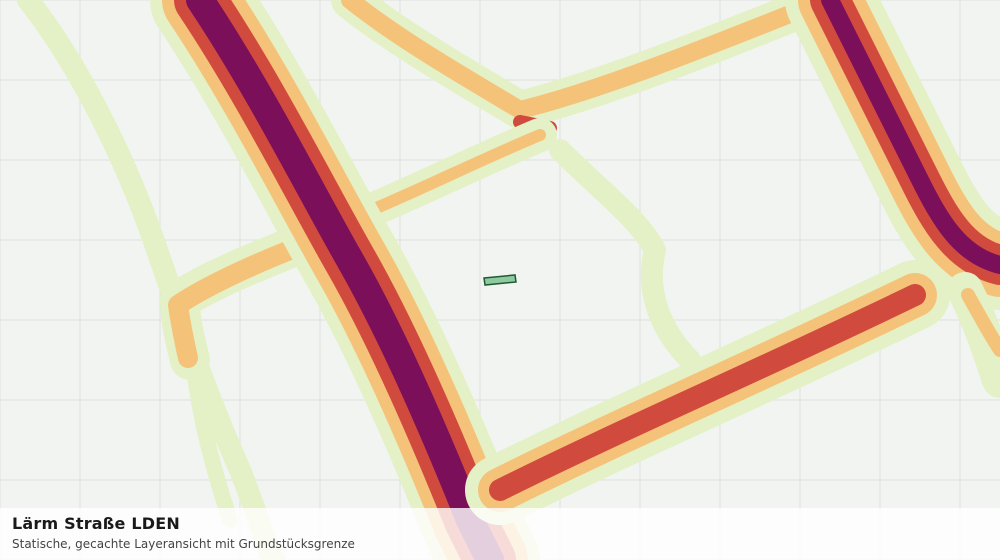 This screenshot has width=1000, height=560. I want to click on layer-title: Lärm Straße LDEN, so click(96, 523).